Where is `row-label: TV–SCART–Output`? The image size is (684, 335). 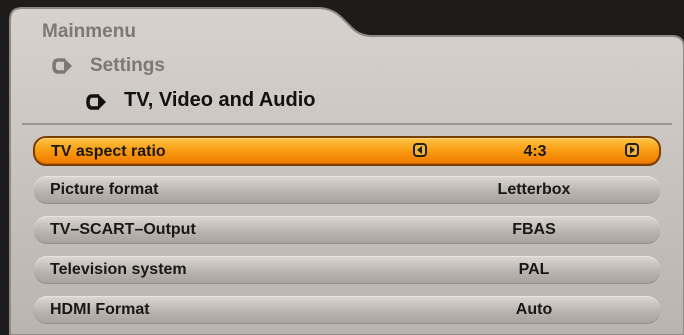 row-label: TV–SCART–Output is located at coordinates (123, 229).